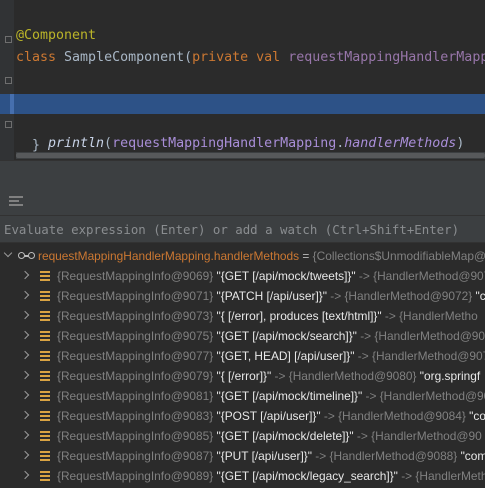 This screenshot has height=488, width=485. Describe the element at coordinates (400, 143) in the screenshot. I see `handler-methods-prop: handlerMethods` at that location.